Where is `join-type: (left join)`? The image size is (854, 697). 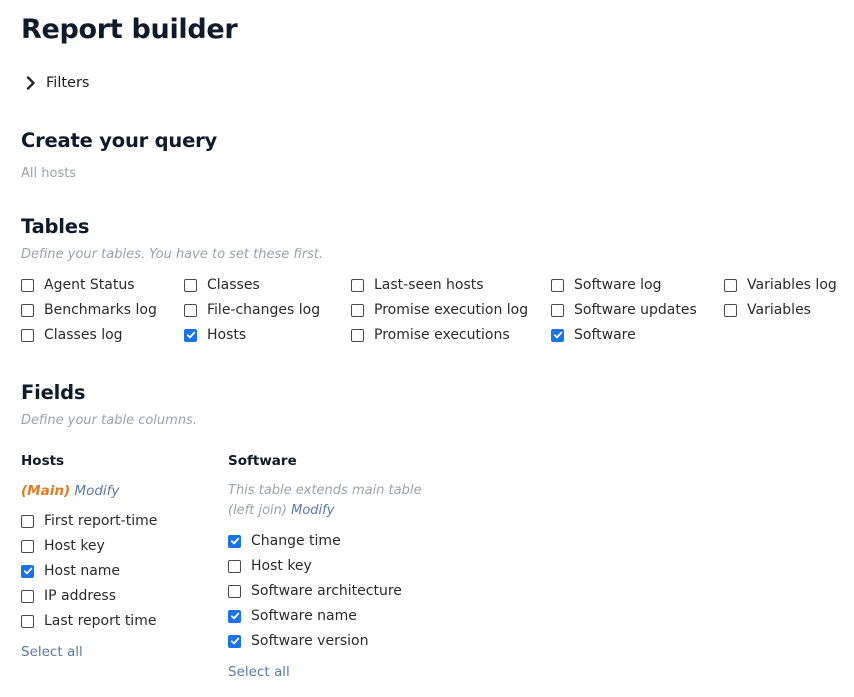
join-type: (left join) is located at coordinates (257, 510).